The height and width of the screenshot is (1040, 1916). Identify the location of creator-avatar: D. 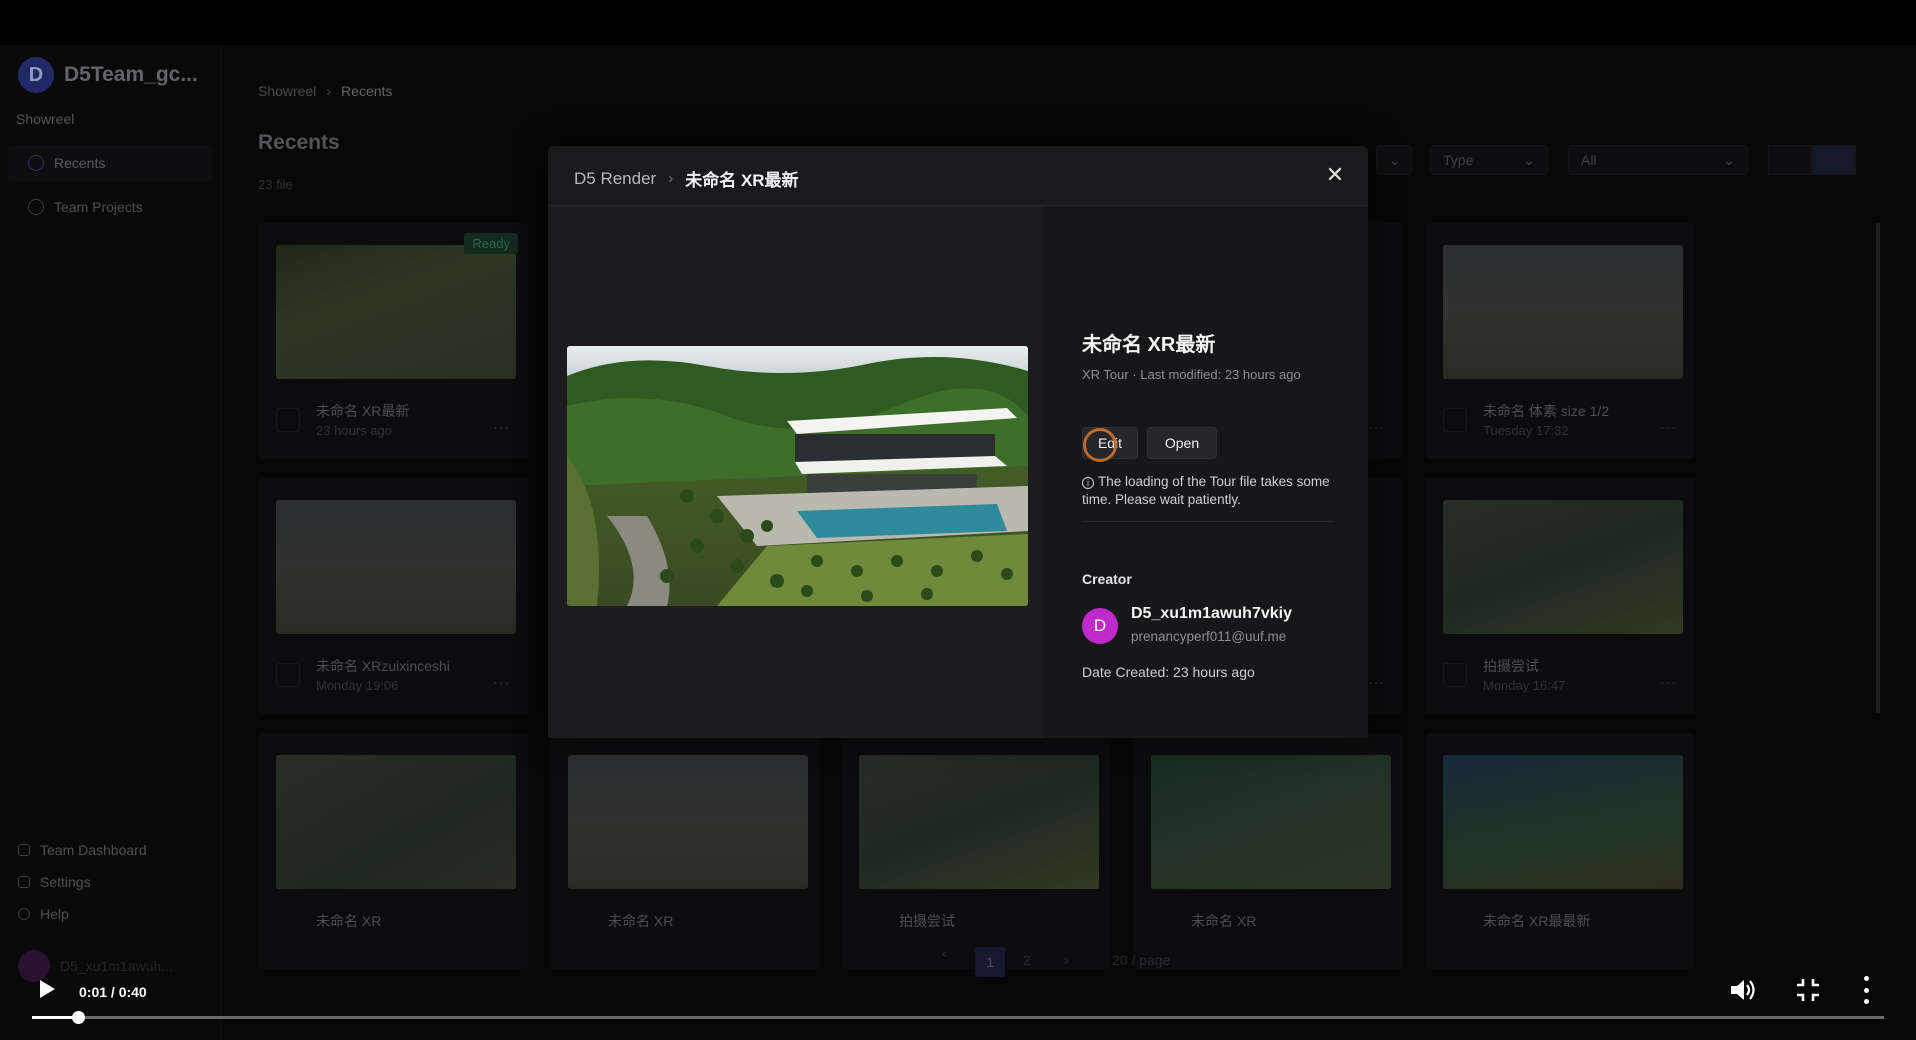
(1100, 626).